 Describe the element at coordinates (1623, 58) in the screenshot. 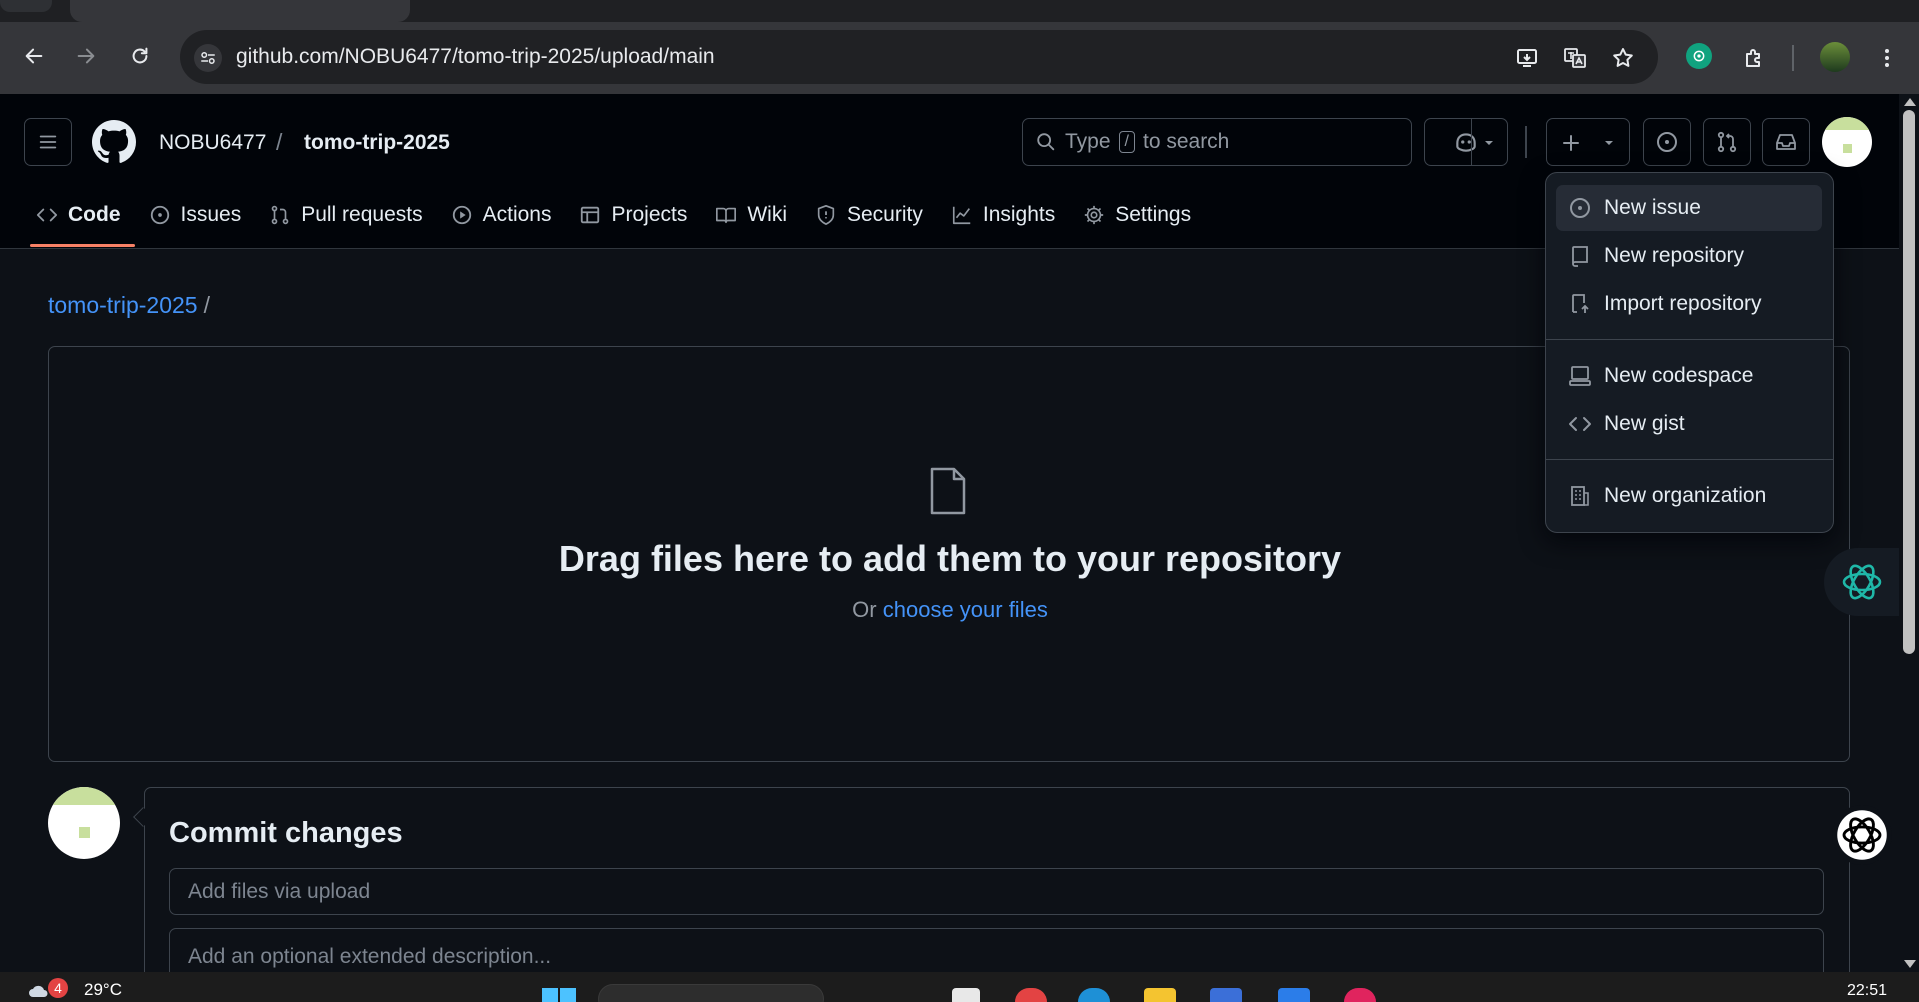

I see `bookmark-star-icon` at that location.